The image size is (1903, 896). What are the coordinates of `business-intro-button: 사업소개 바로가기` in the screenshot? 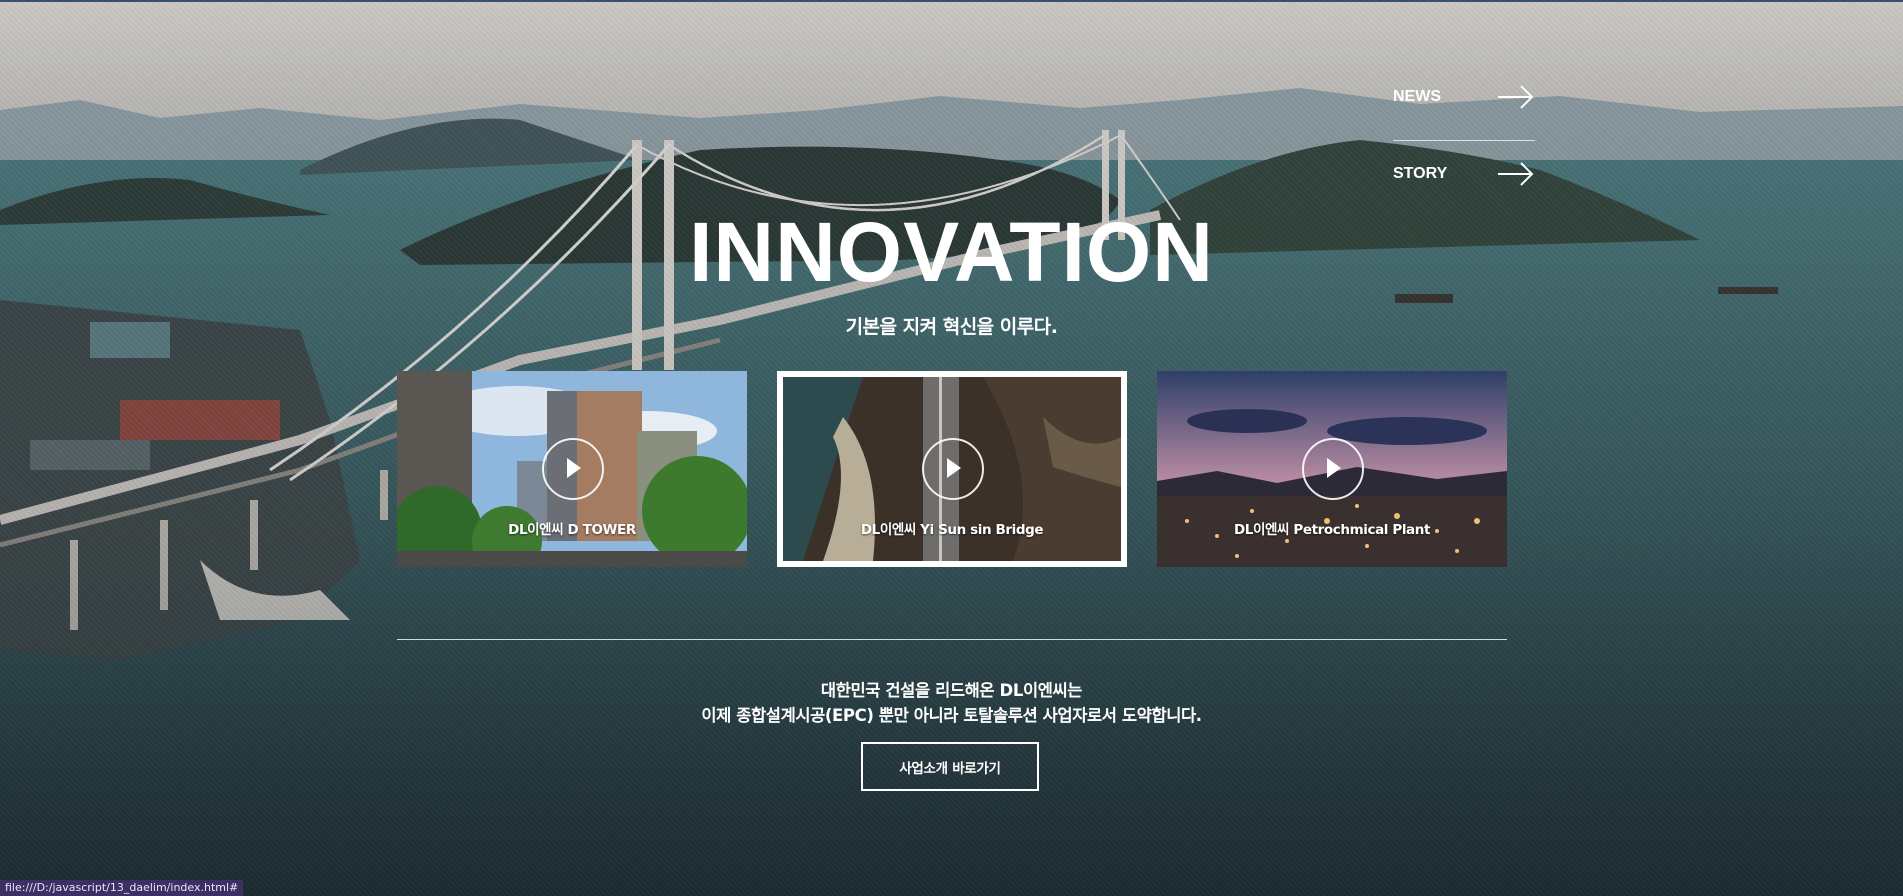 It's located at (950, 766).